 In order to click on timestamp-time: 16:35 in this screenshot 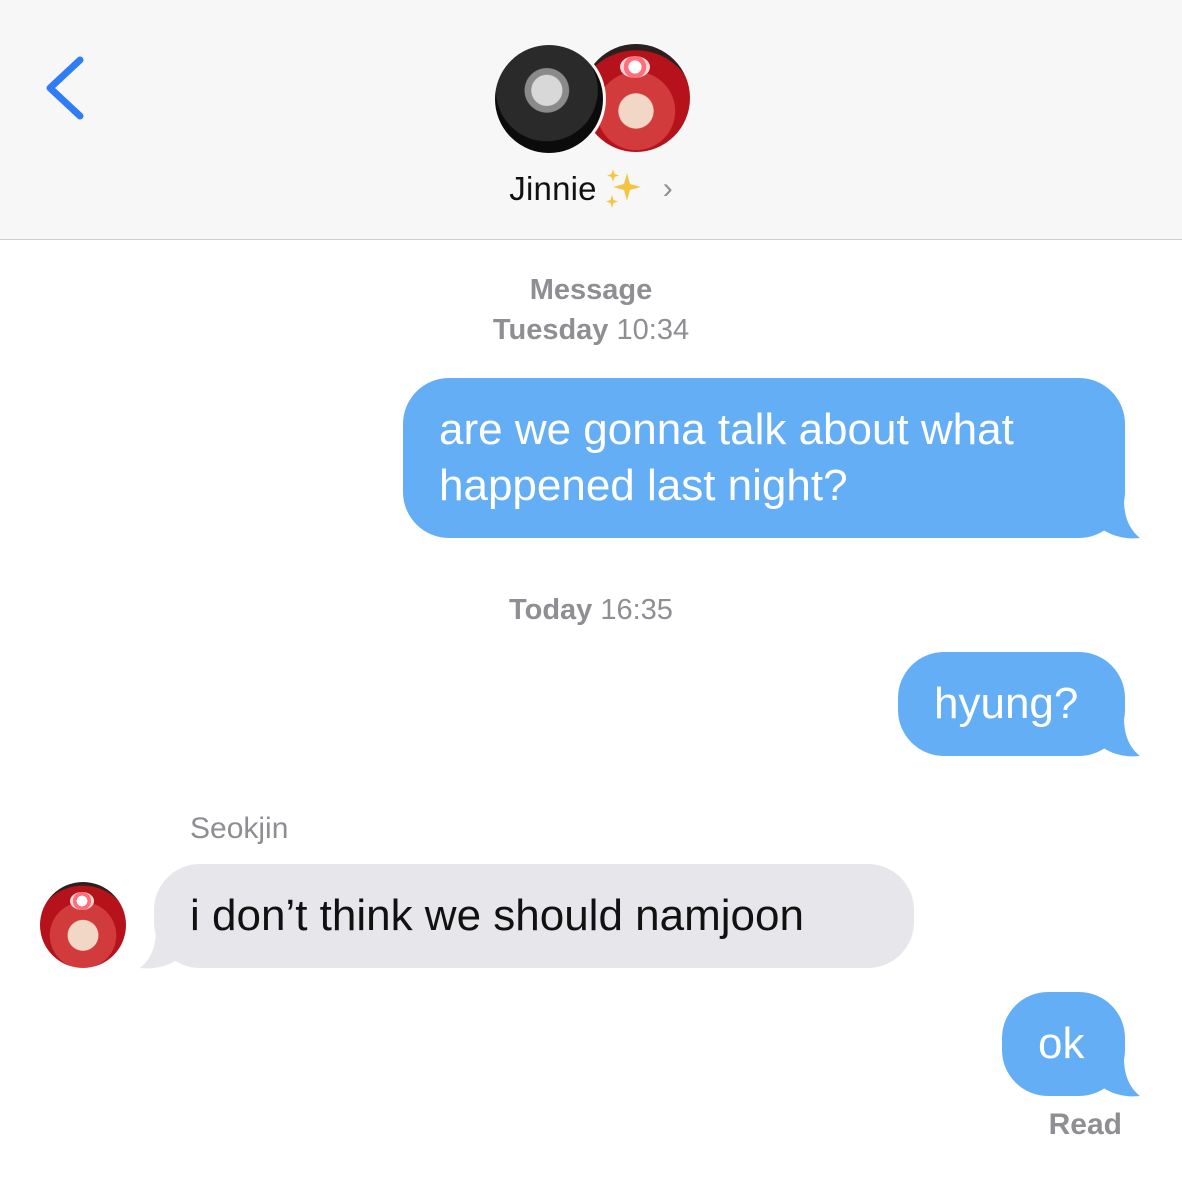, I will do `click(636, 610)`.